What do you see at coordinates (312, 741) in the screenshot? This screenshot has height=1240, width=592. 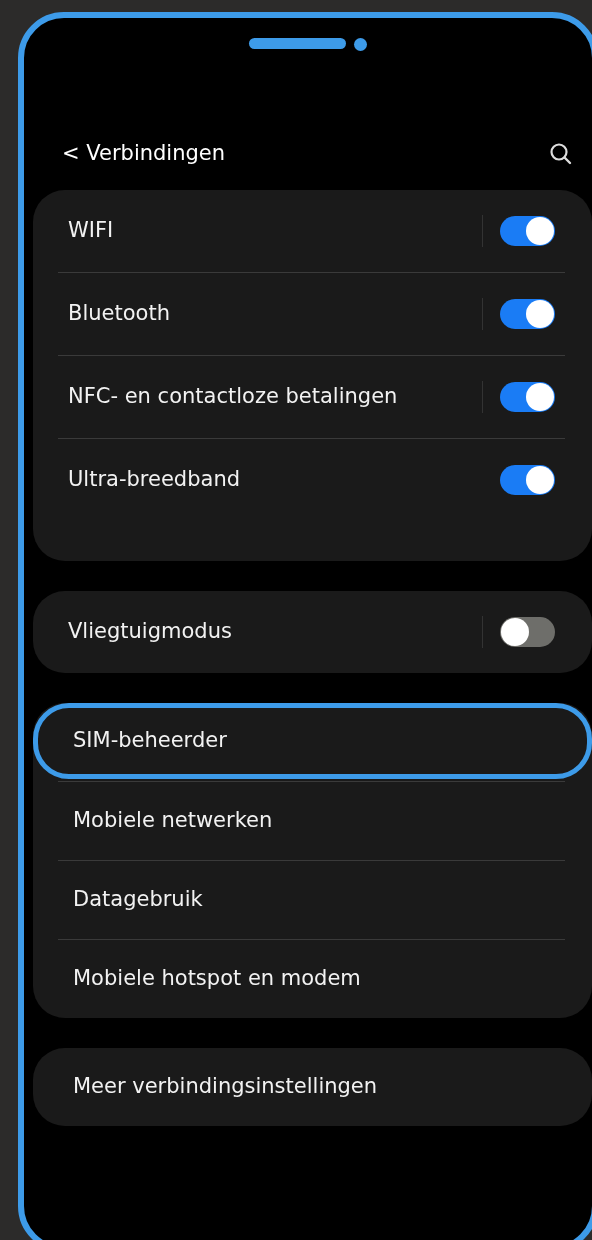 I see `settings-item: SIM-beheerder` at bounding box center [312, 741].